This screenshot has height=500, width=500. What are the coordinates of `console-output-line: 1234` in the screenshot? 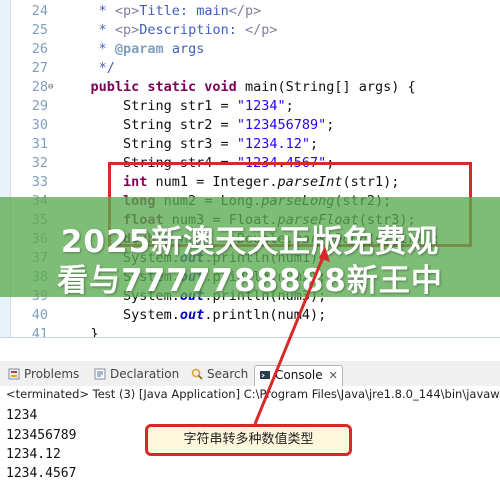 It's located at (22, 415).